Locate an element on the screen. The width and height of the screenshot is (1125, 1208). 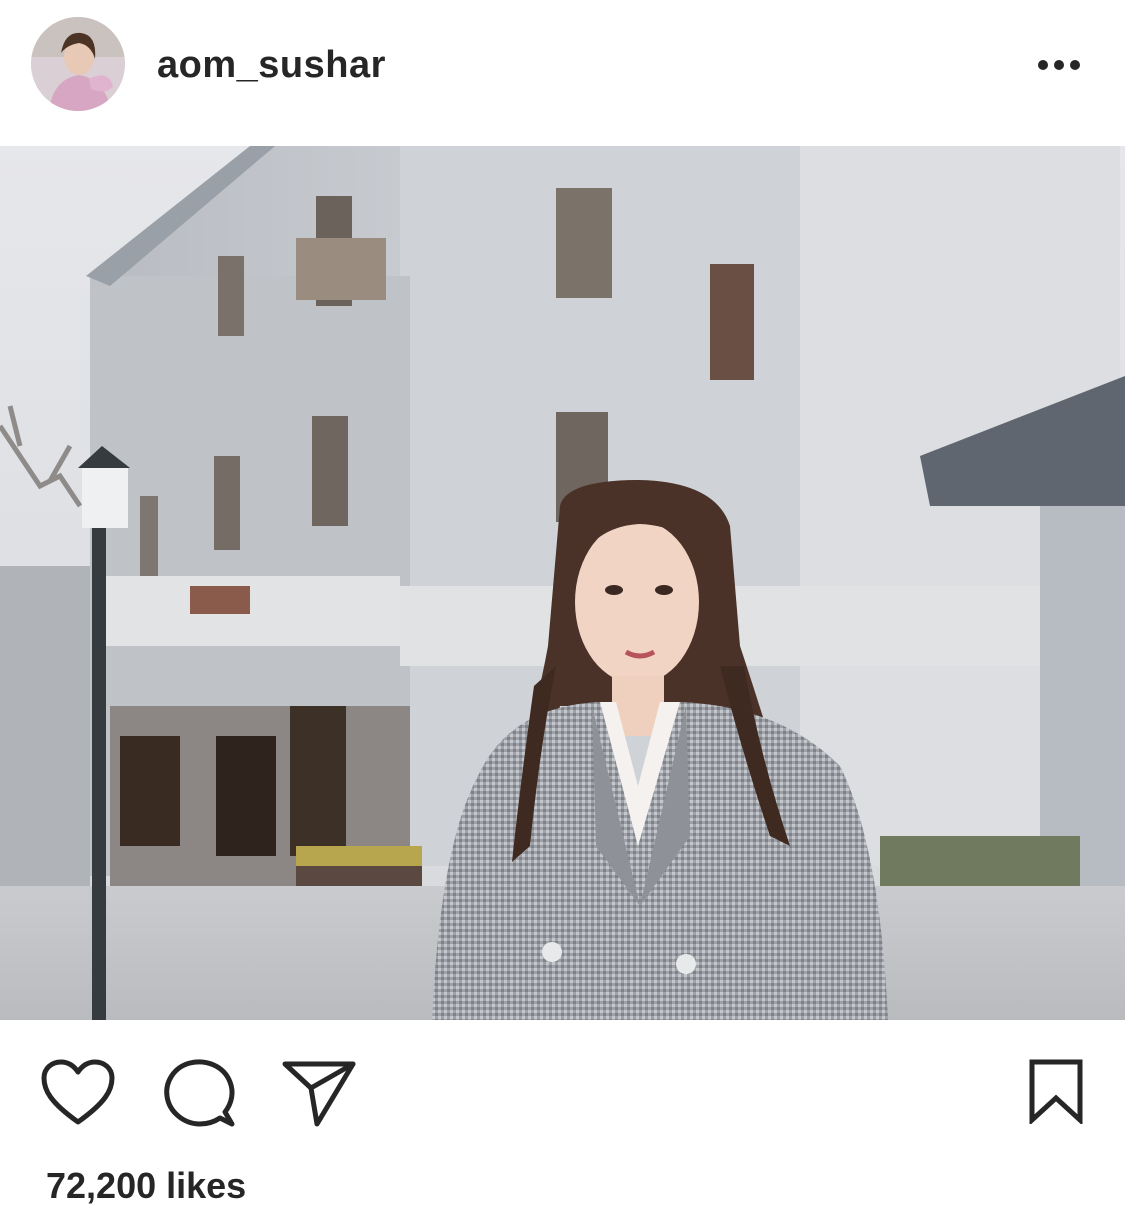
avatar is located at coordinates (78, 64).